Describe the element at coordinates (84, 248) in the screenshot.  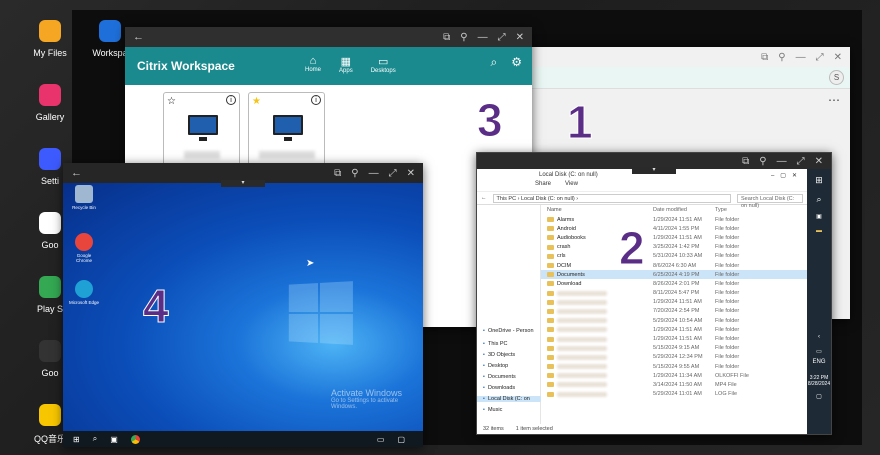
I see `desktop-shortcut: Google Chrome` at that location.